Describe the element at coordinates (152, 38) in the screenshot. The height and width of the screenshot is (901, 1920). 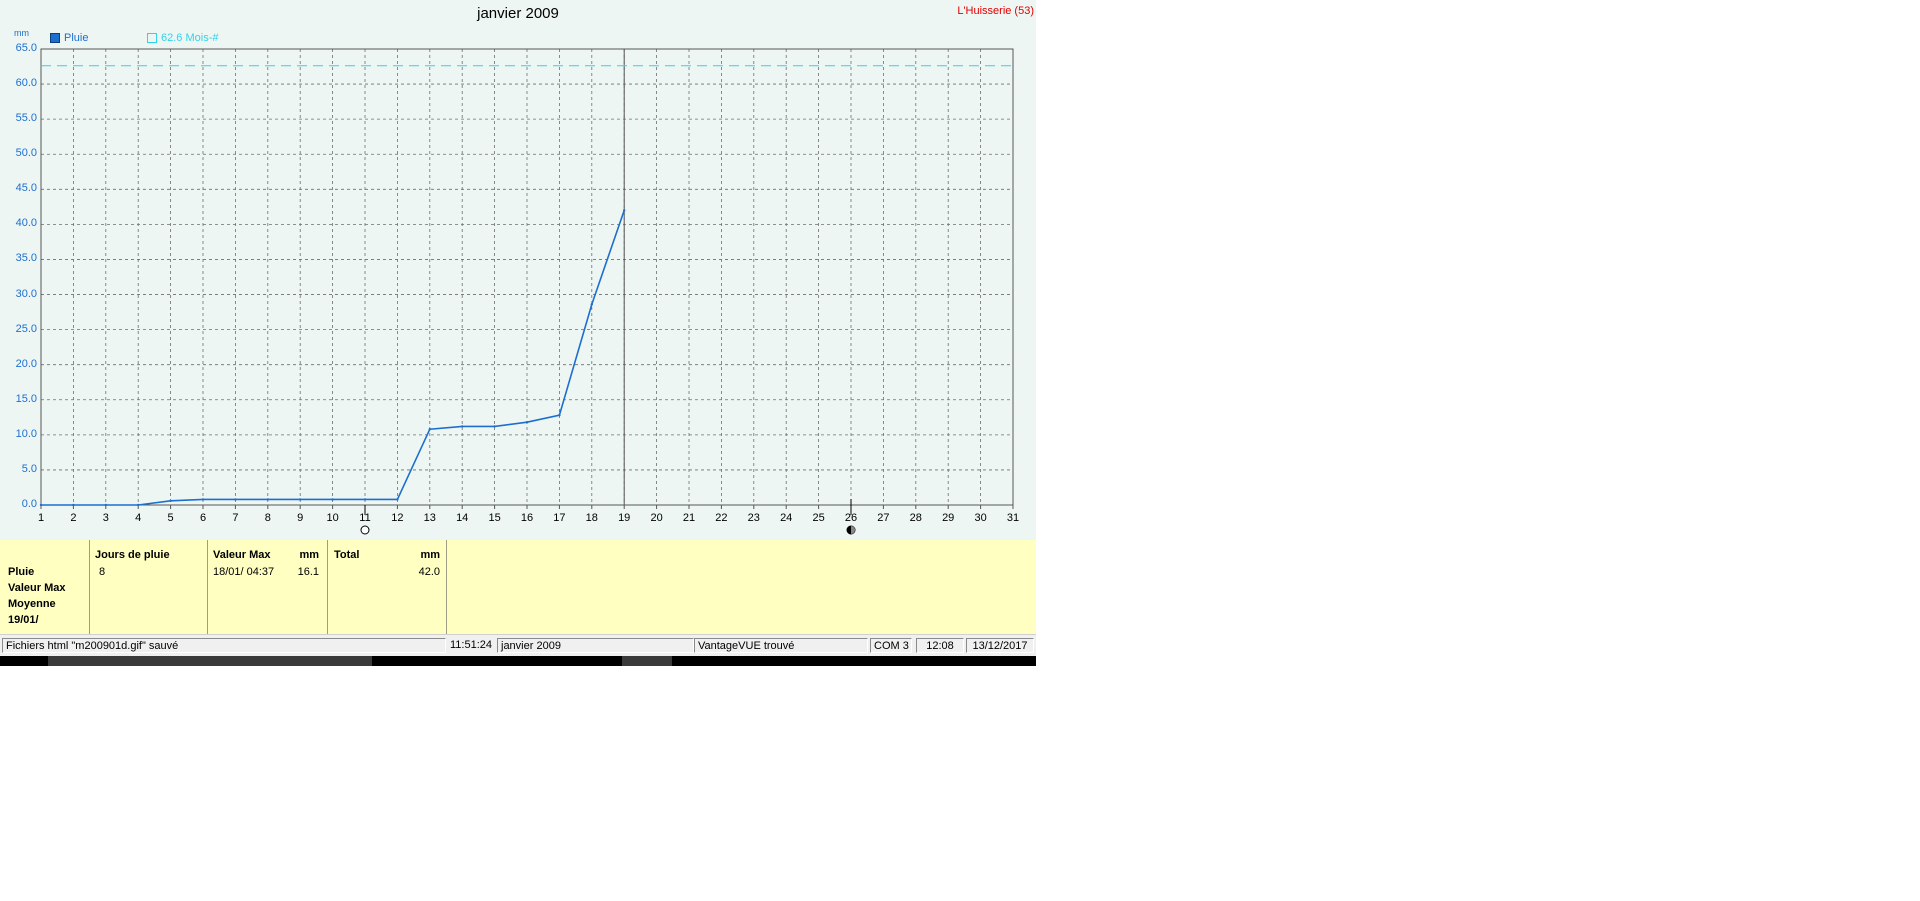
I see `legend-reference-swatch` at that location.